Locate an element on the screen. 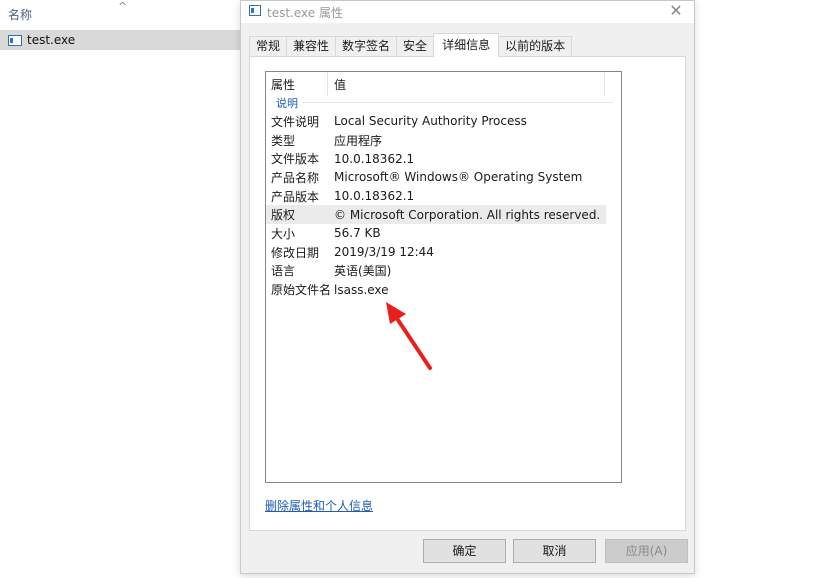  sort-chevron-icon: ^ is located at coordinates (123, 6).